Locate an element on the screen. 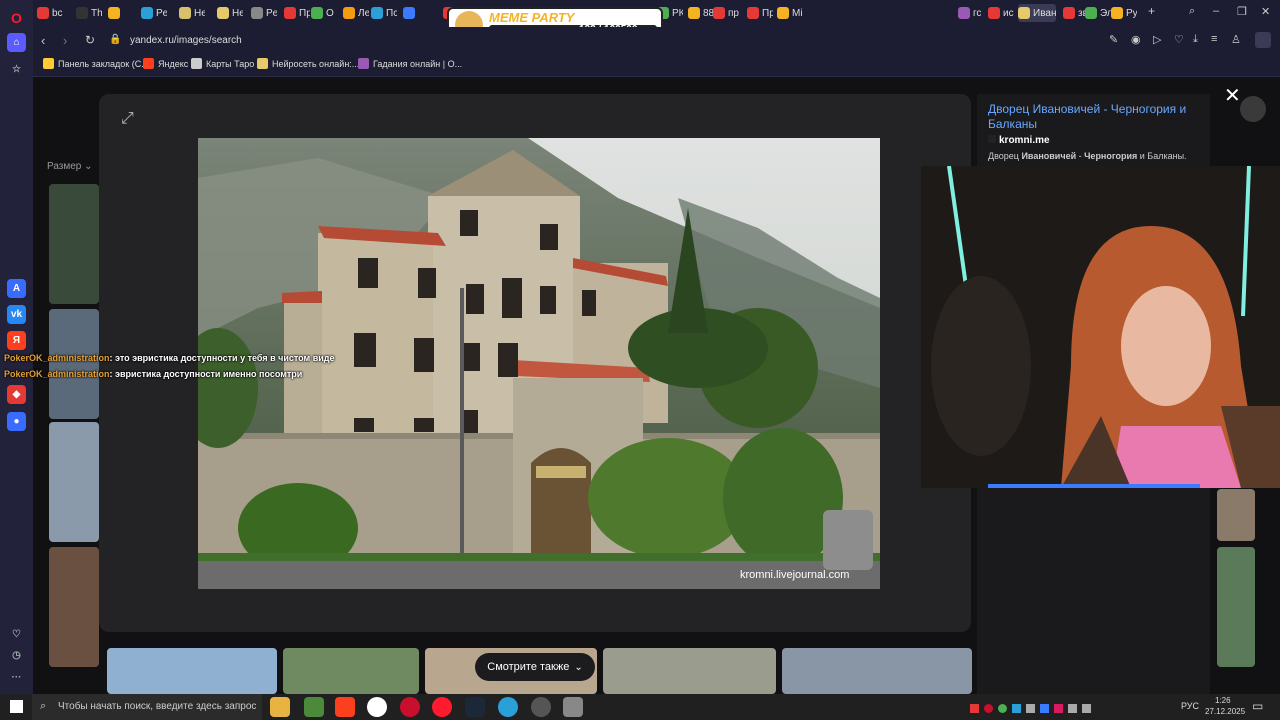 This screenshot has height=720, width=1280. store-icon is located at coordinates (314, 707).